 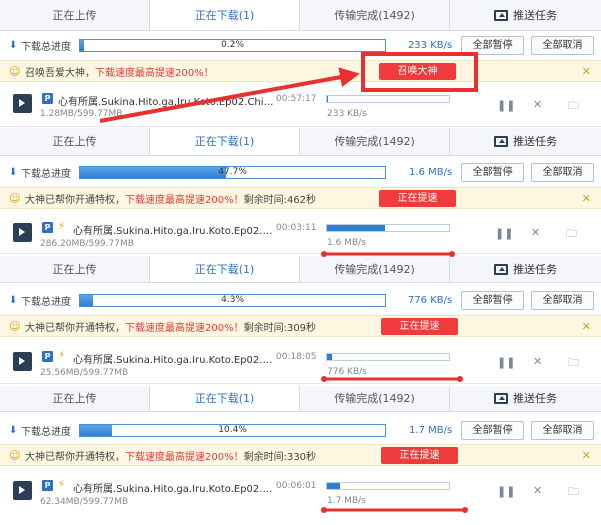 What do you see at coordinates (347, 372) in the screenshot?
I see `file-speed: 776 KB/s` at bounding box center [347, 372].